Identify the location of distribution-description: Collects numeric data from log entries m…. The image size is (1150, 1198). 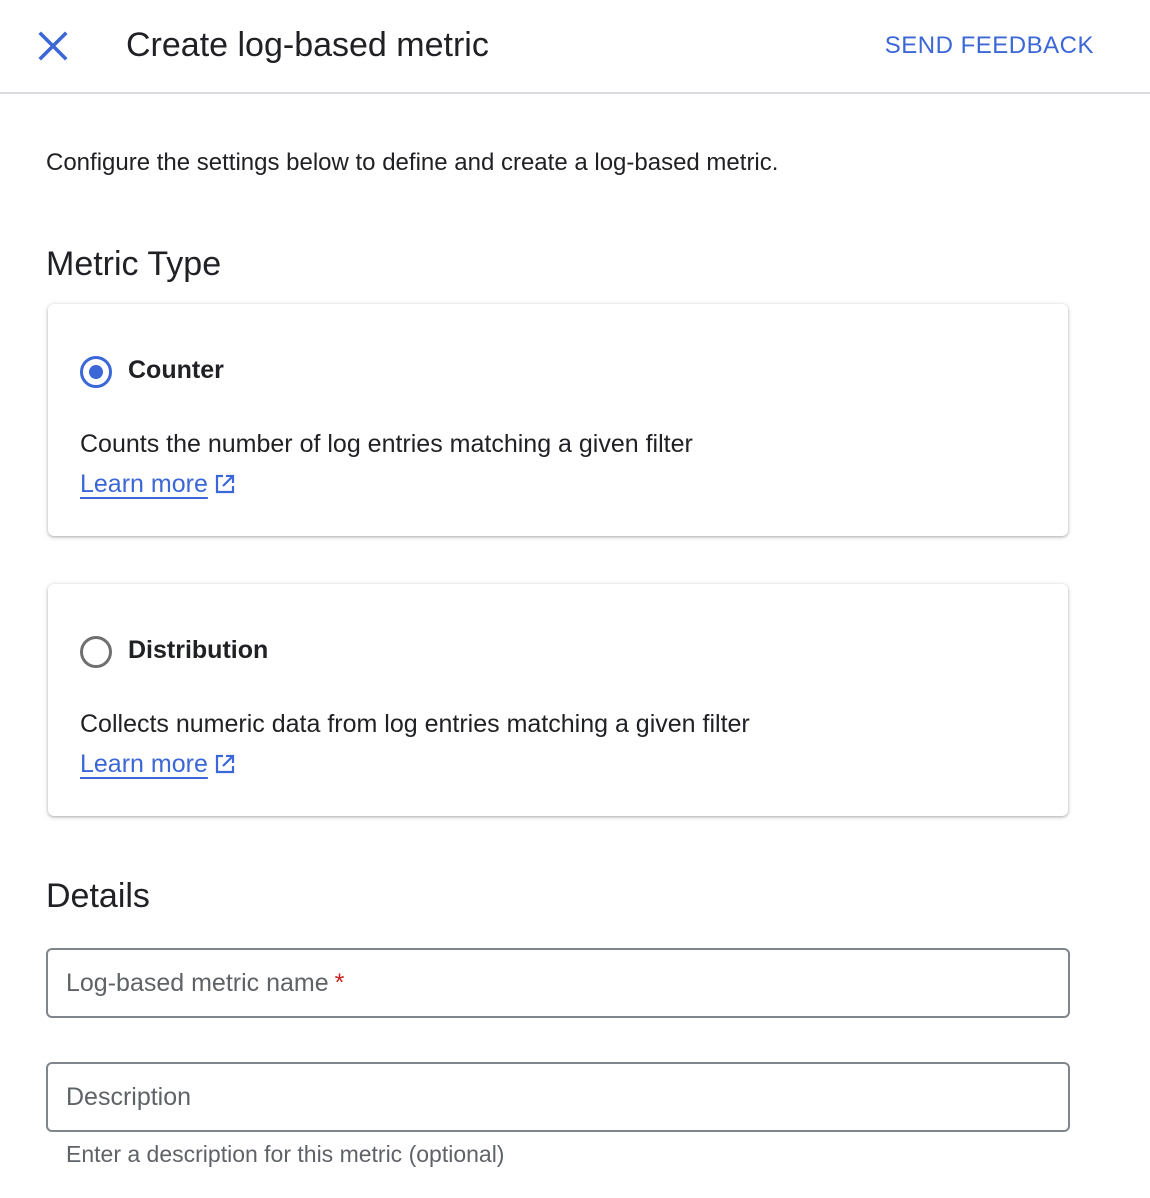
(415, 724).